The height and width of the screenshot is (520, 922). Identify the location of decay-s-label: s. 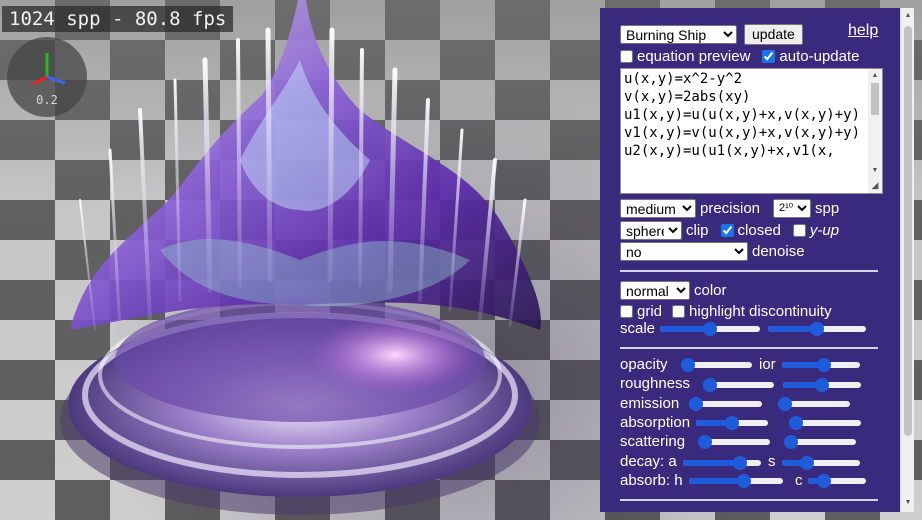
(772, 461).